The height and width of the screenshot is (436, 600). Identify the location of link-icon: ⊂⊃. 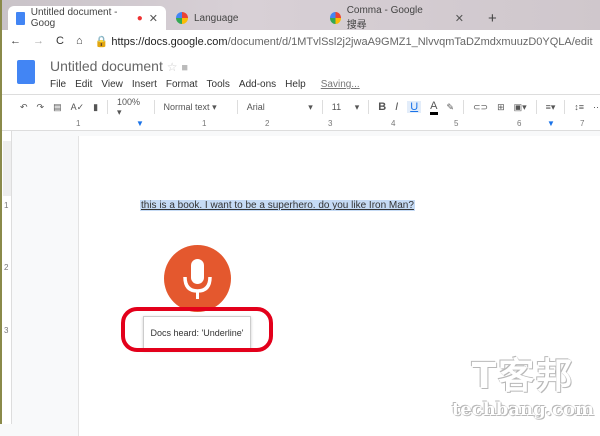
(480, 107).